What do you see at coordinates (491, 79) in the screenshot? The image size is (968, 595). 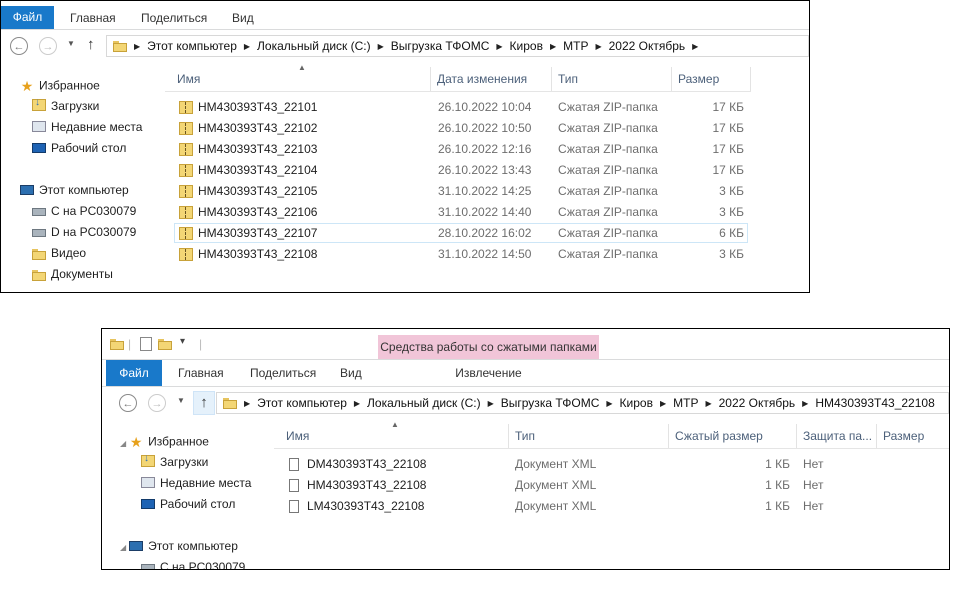 I see `column-date: Дата изменения` at bounding box center [491, 79].